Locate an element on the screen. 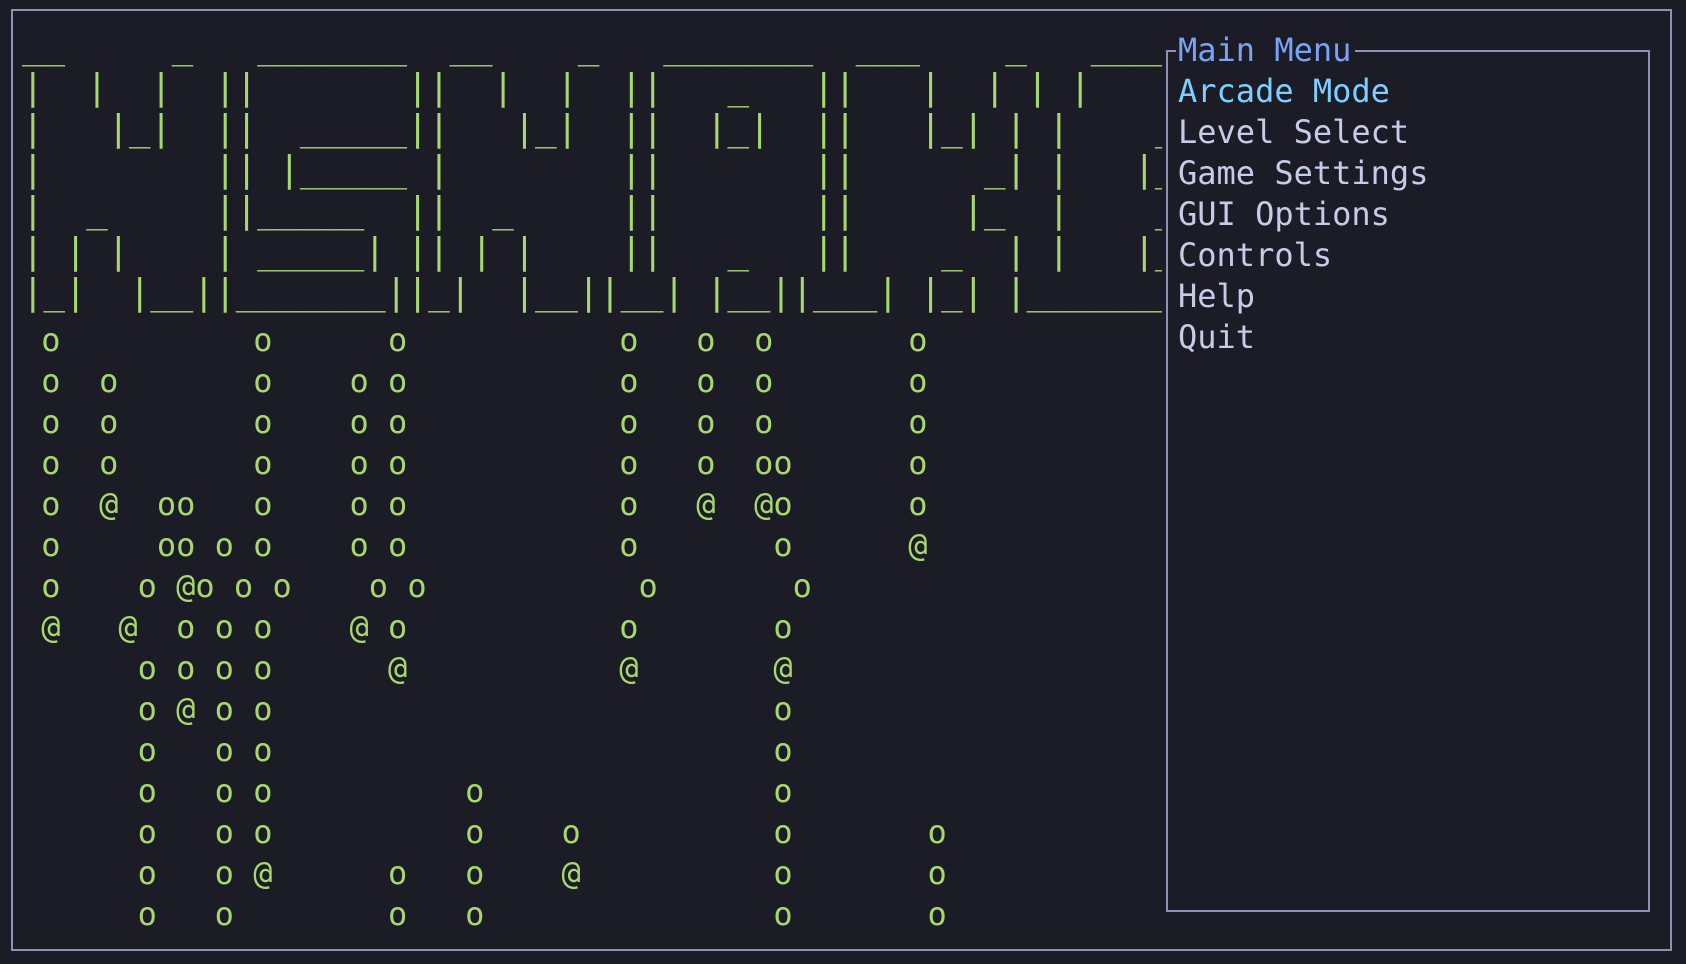 This screenshot has width=1686, height=964. menu-title: Main Menu is located at coordinates (1266, 50).